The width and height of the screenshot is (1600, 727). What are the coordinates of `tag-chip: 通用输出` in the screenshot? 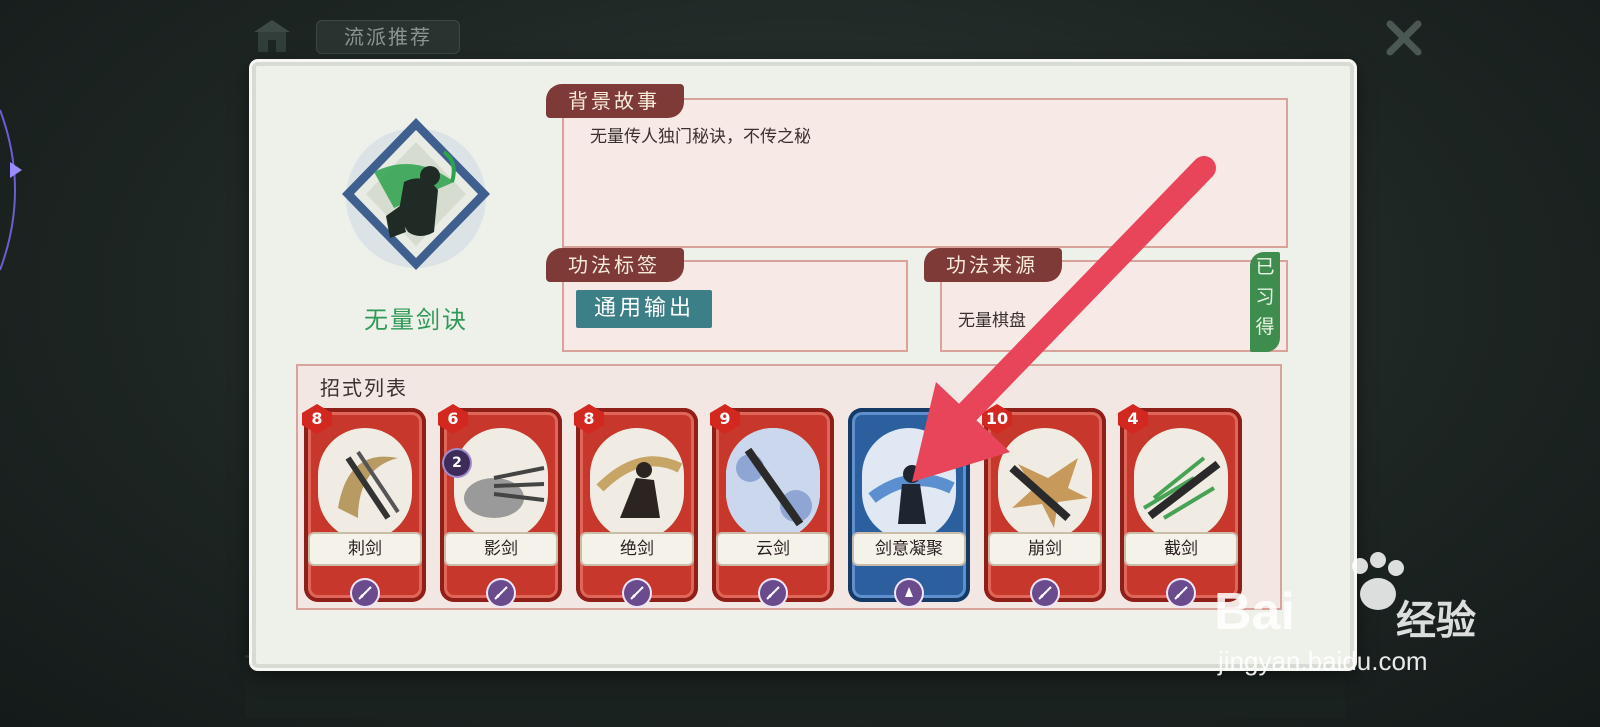 It's located at (644, 309).